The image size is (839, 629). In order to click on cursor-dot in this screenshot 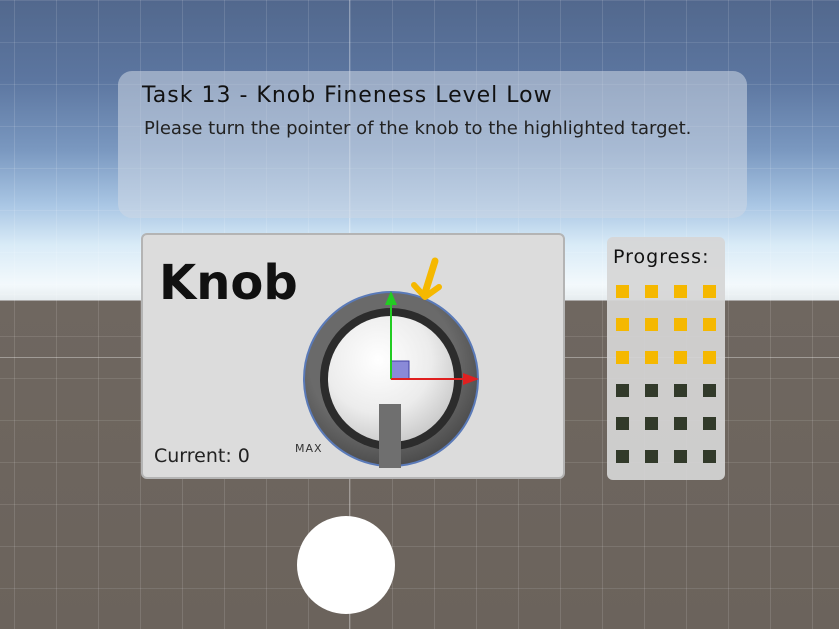, I will do `click(346, 565)`.